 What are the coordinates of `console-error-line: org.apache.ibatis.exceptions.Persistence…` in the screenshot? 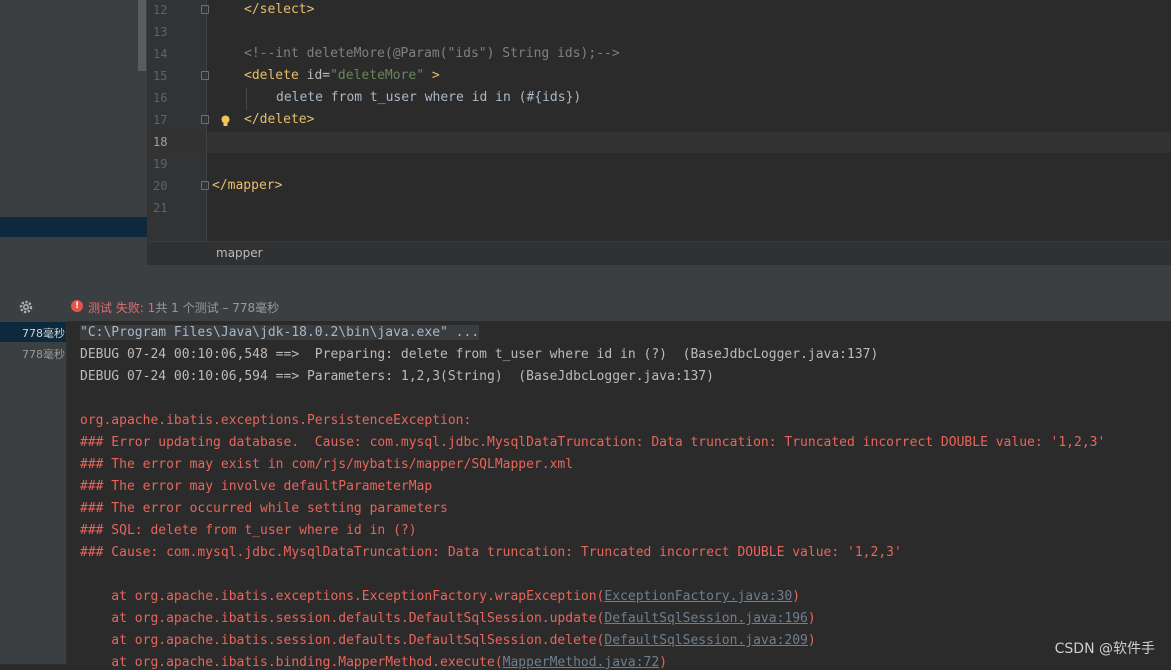 It's located at (280, 420).